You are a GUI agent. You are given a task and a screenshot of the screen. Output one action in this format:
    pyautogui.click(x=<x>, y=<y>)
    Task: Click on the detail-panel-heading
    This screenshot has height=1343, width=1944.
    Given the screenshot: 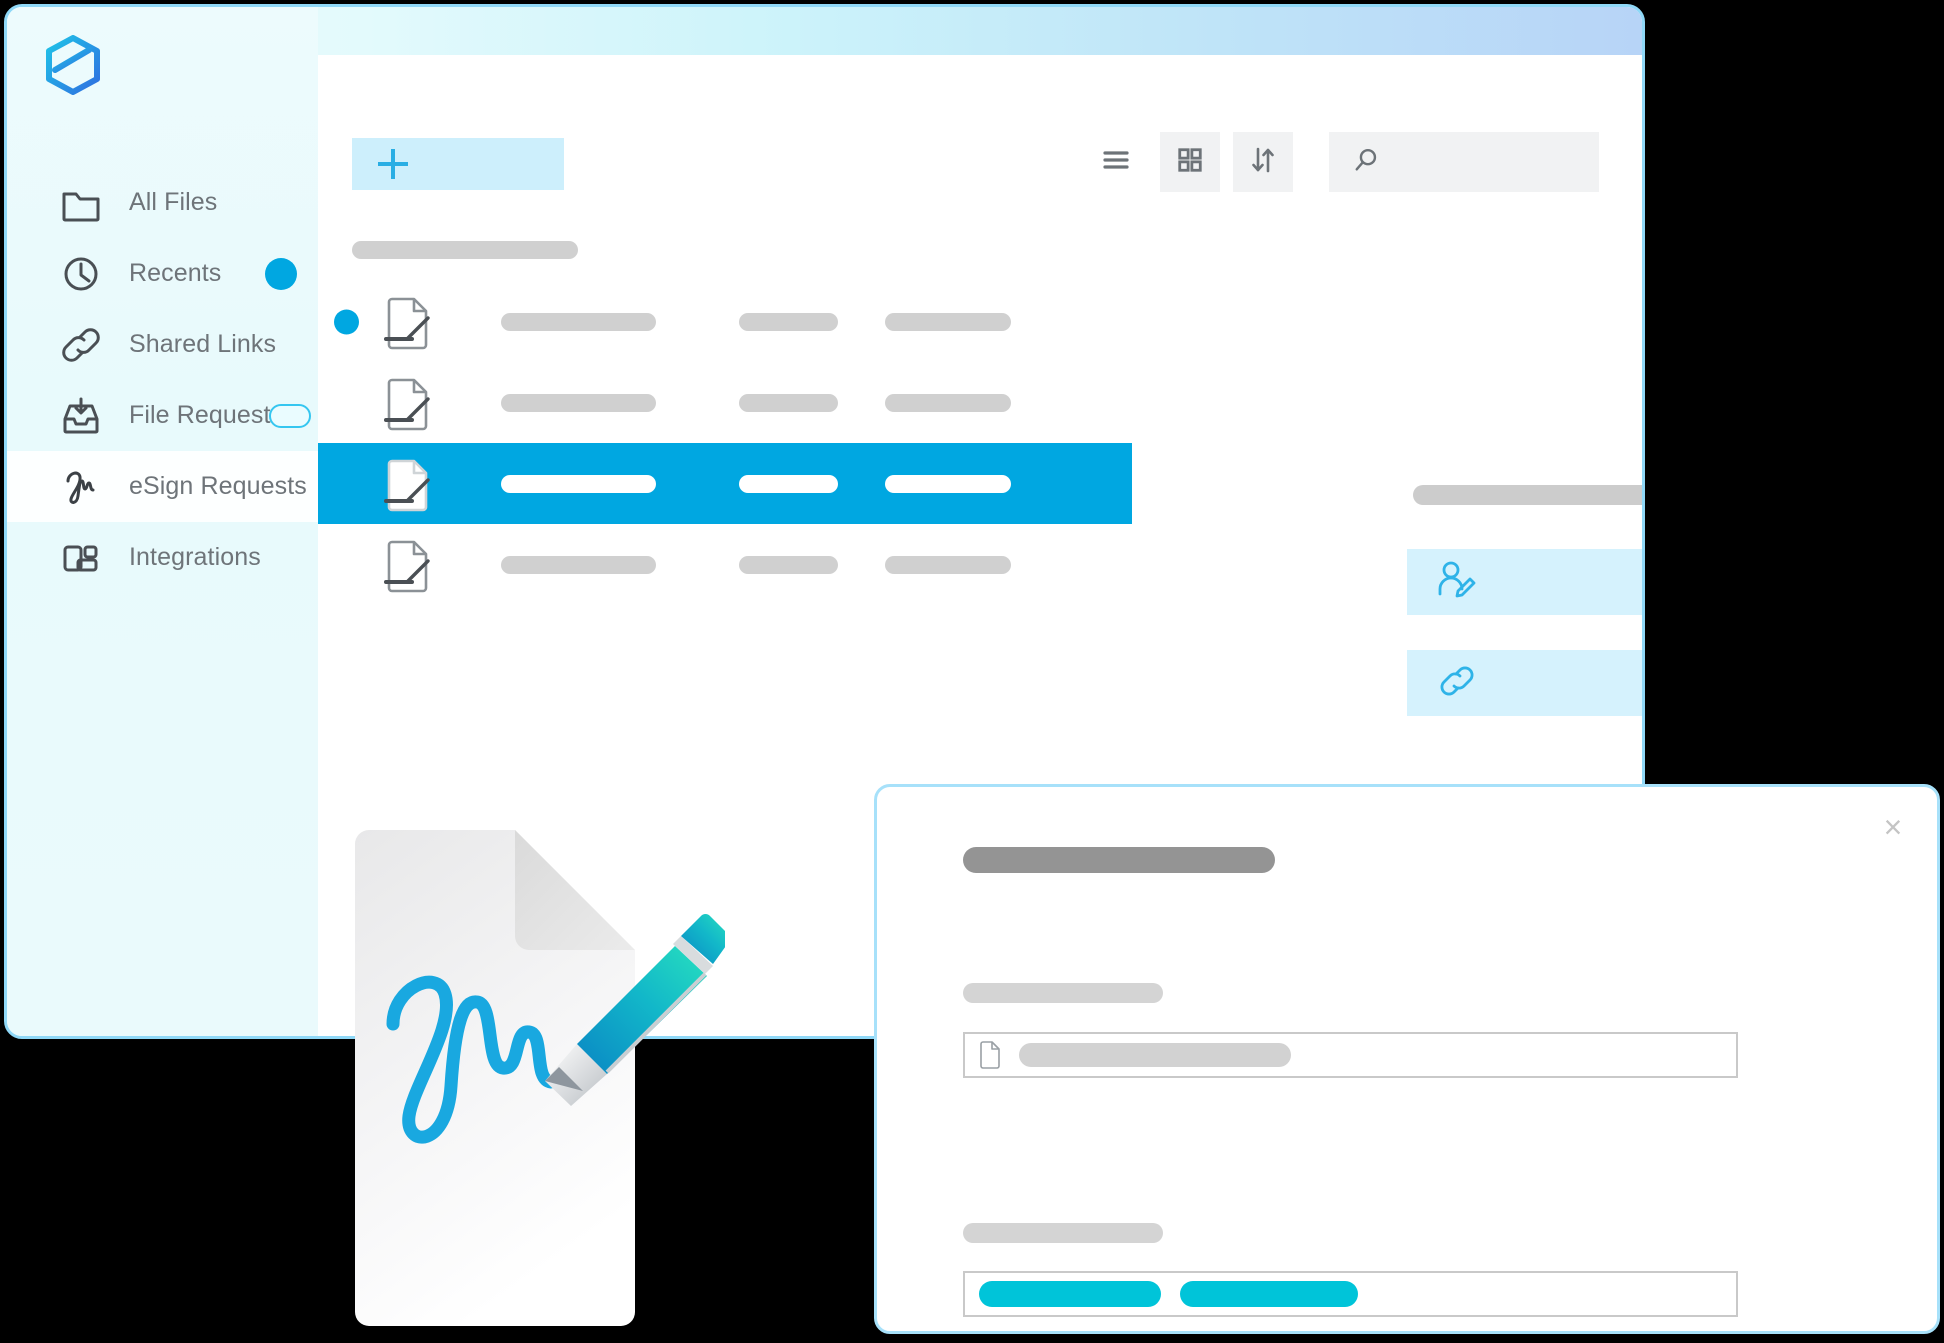 What is the action you would take?
    pyautogui.click(x=1527, y=495)
    